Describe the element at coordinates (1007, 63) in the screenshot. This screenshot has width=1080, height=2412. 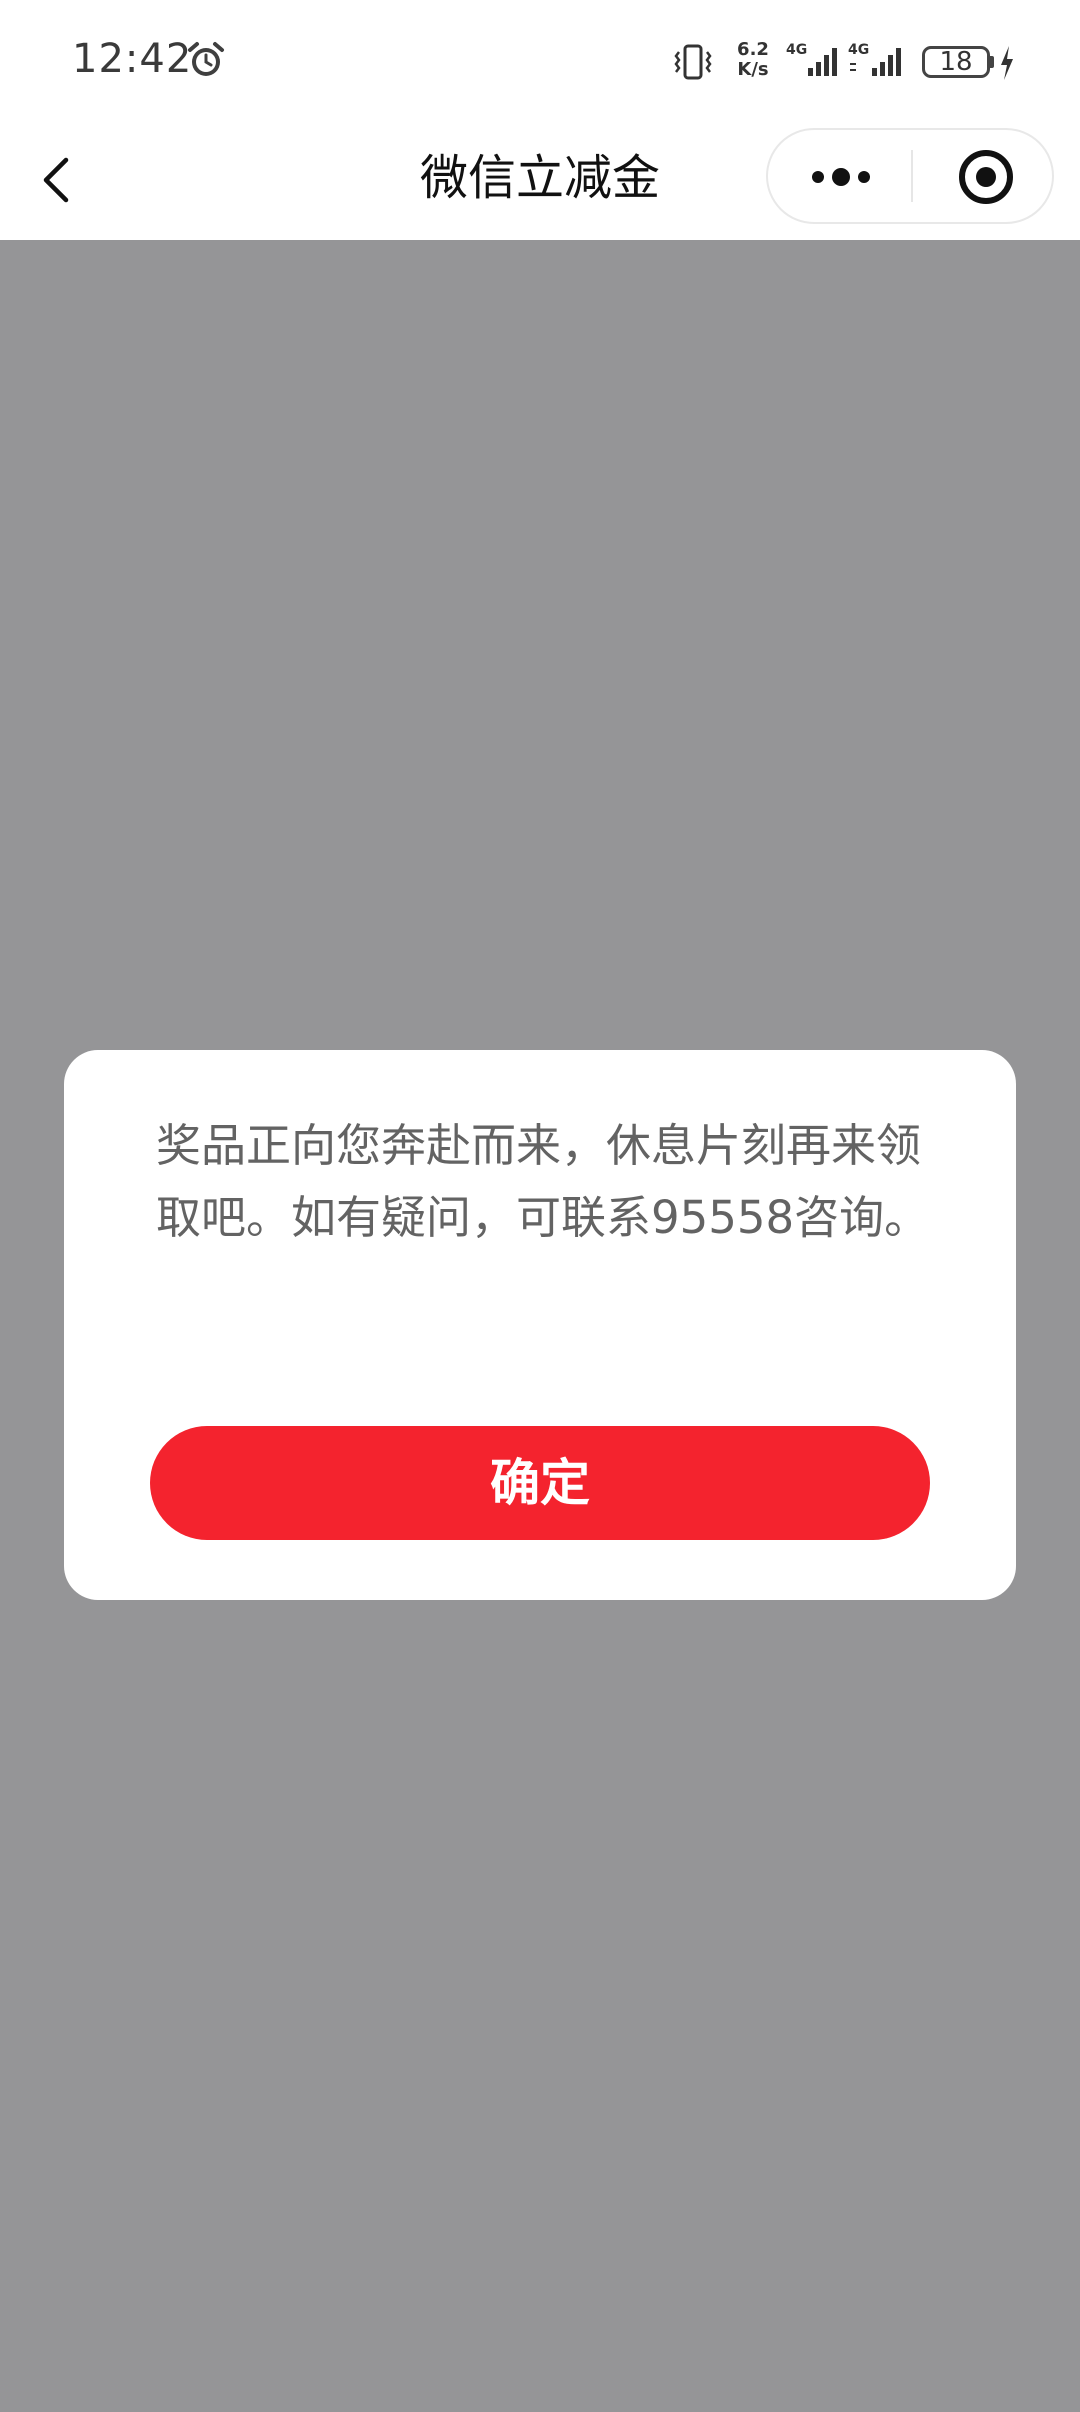
I see `charging-icon` at that location.